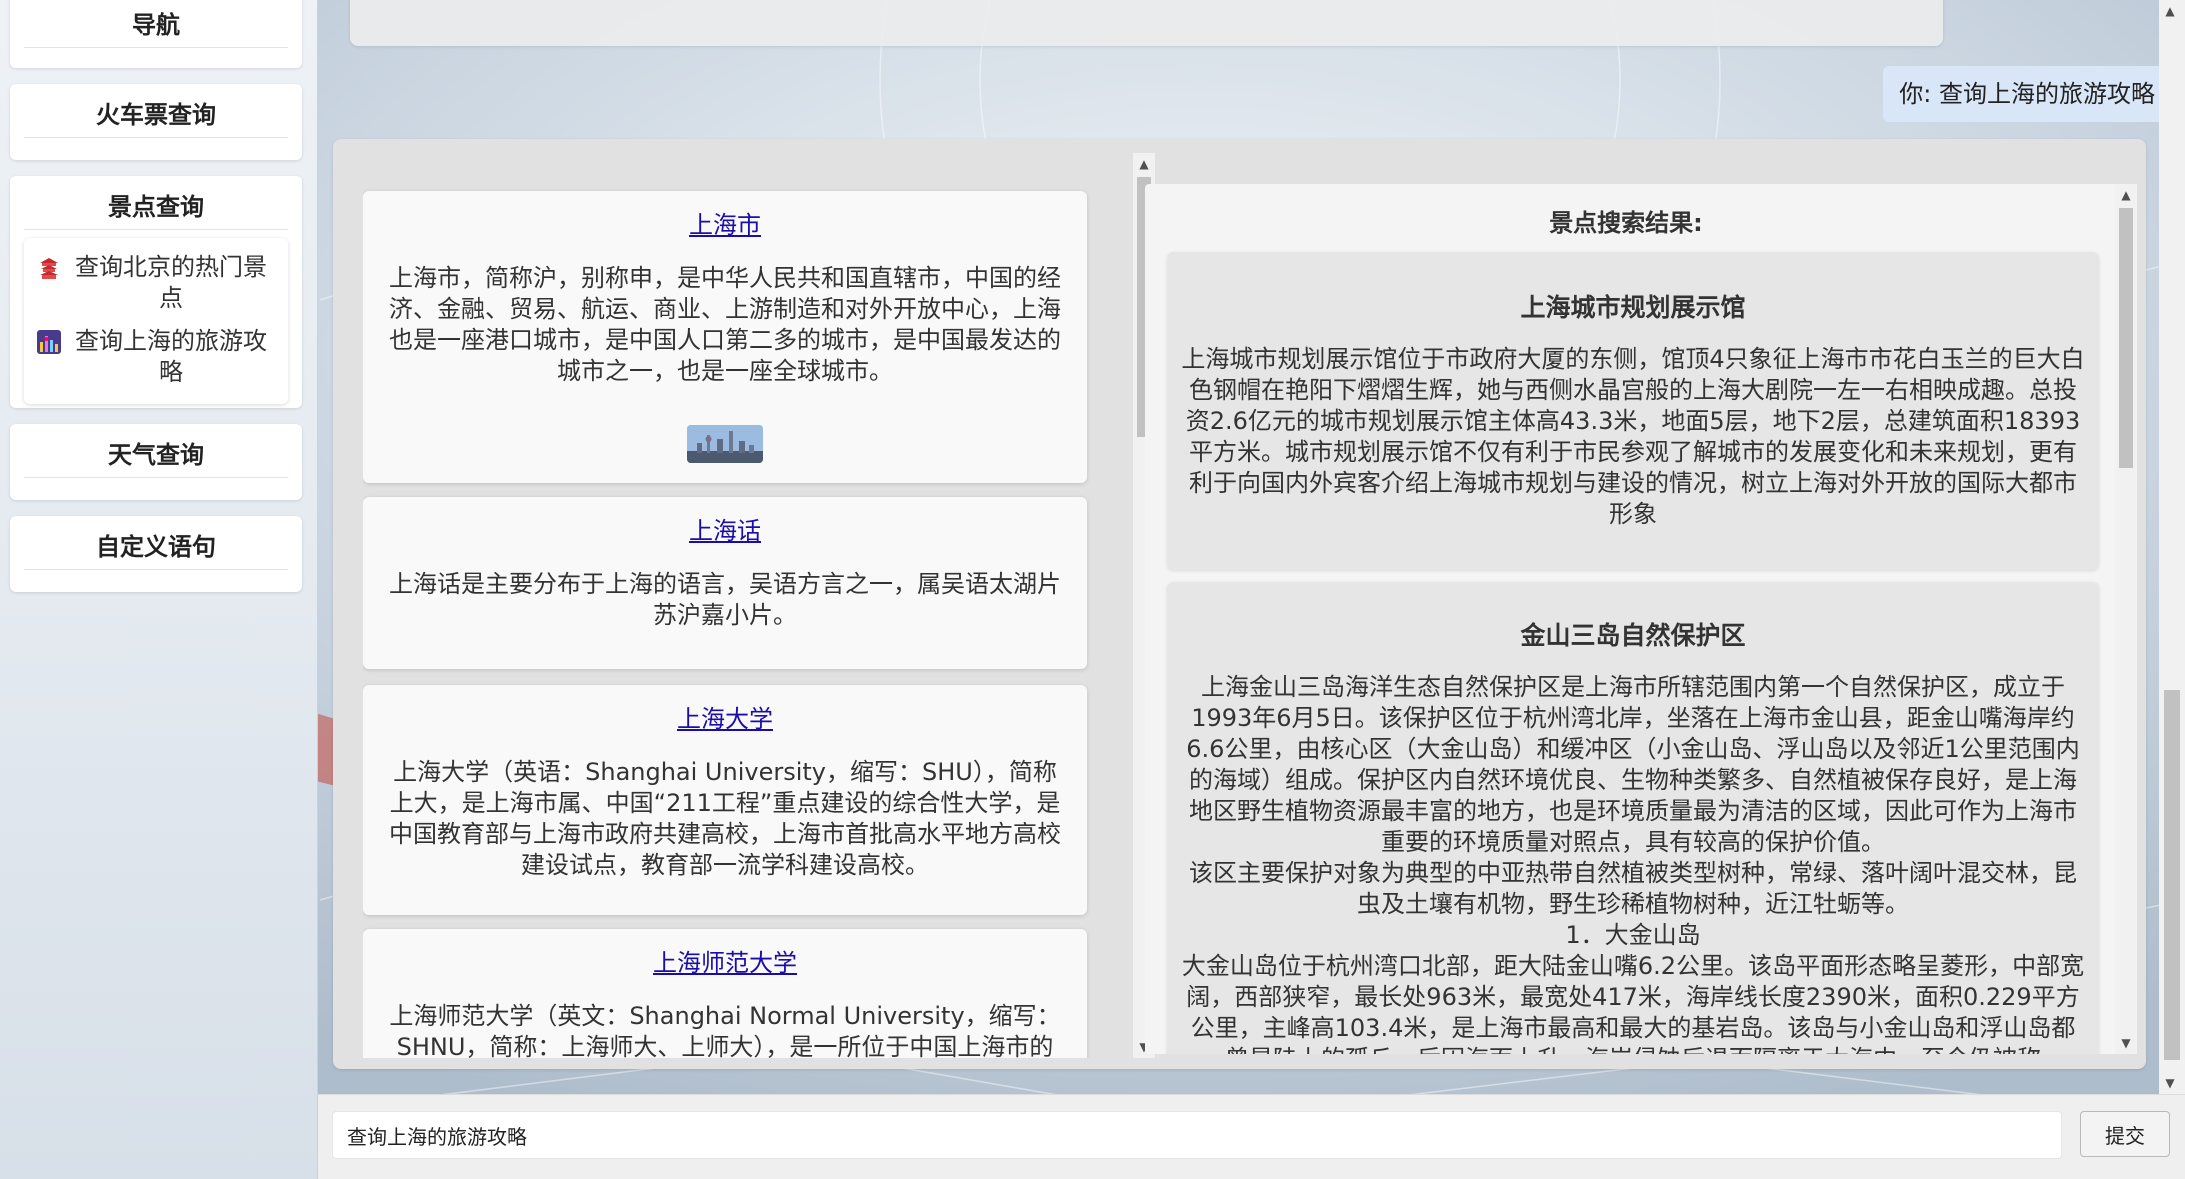 Image resolution: width=2185 pixels, height=1179 pixels. Describe the element at coordinates (2172, 547) in the screenshot. I see `chat-scrollbar: ▲ ▼` at that location.